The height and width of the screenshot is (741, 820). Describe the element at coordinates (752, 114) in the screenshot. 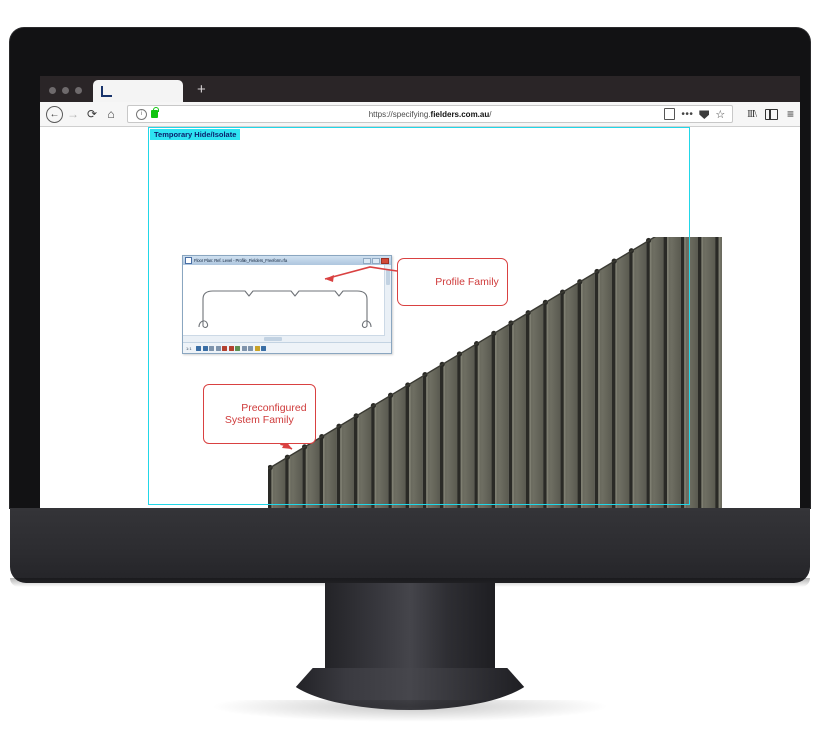

I see `library-icon: III\` at that location.